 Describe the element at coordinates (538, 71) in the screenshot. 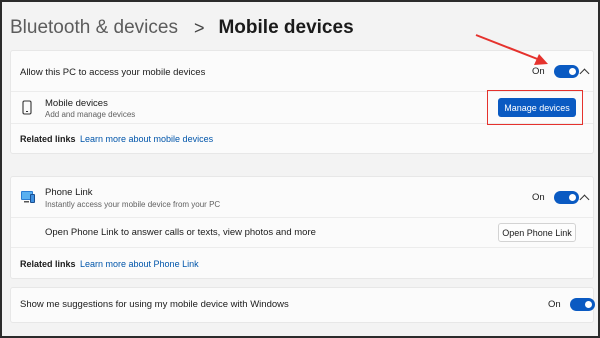

I see `allow-access-toggle-state: On` at that location.